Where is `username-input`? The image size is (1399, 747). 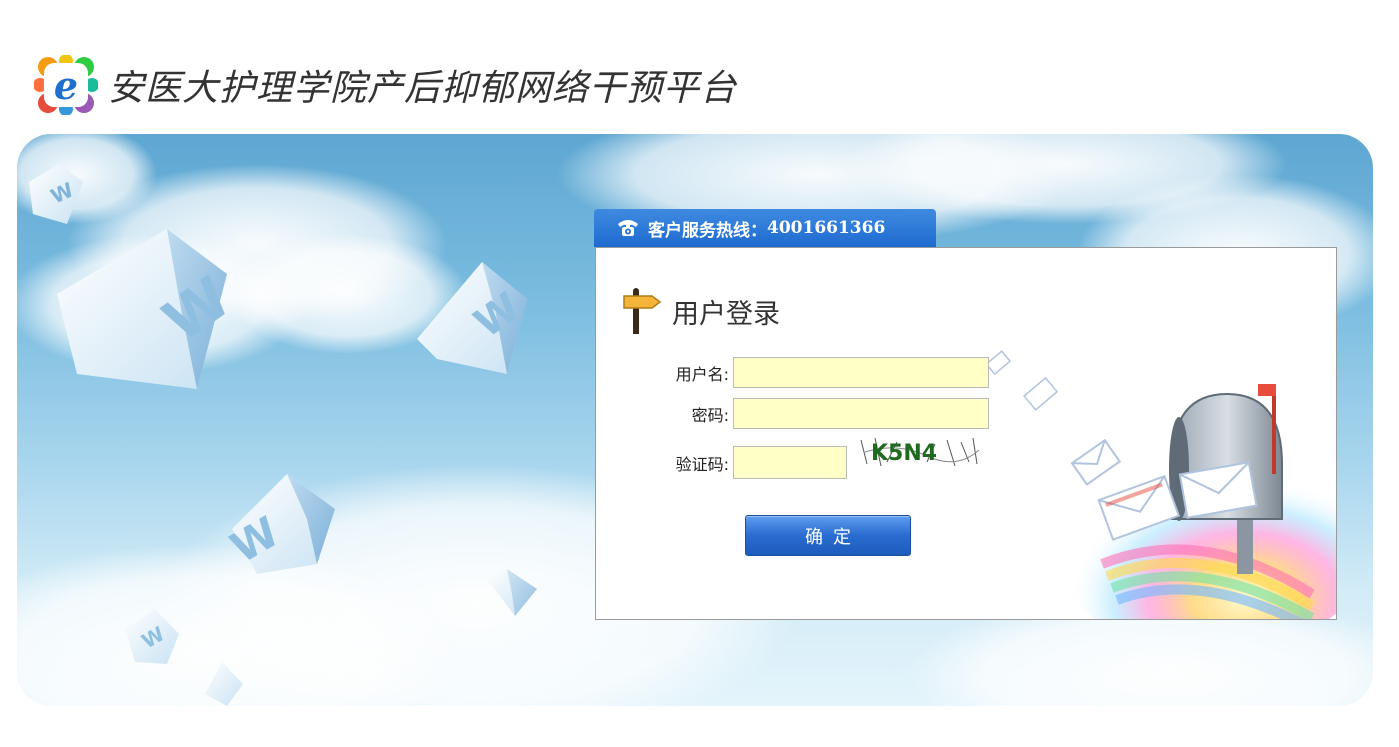
username-input is located at coordinates (861, 372).